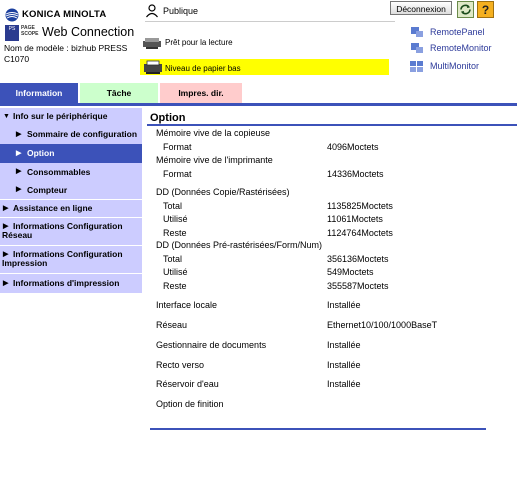  I want to click on hdd-copy-used-value: 11061Moctets, so click(355, 219).